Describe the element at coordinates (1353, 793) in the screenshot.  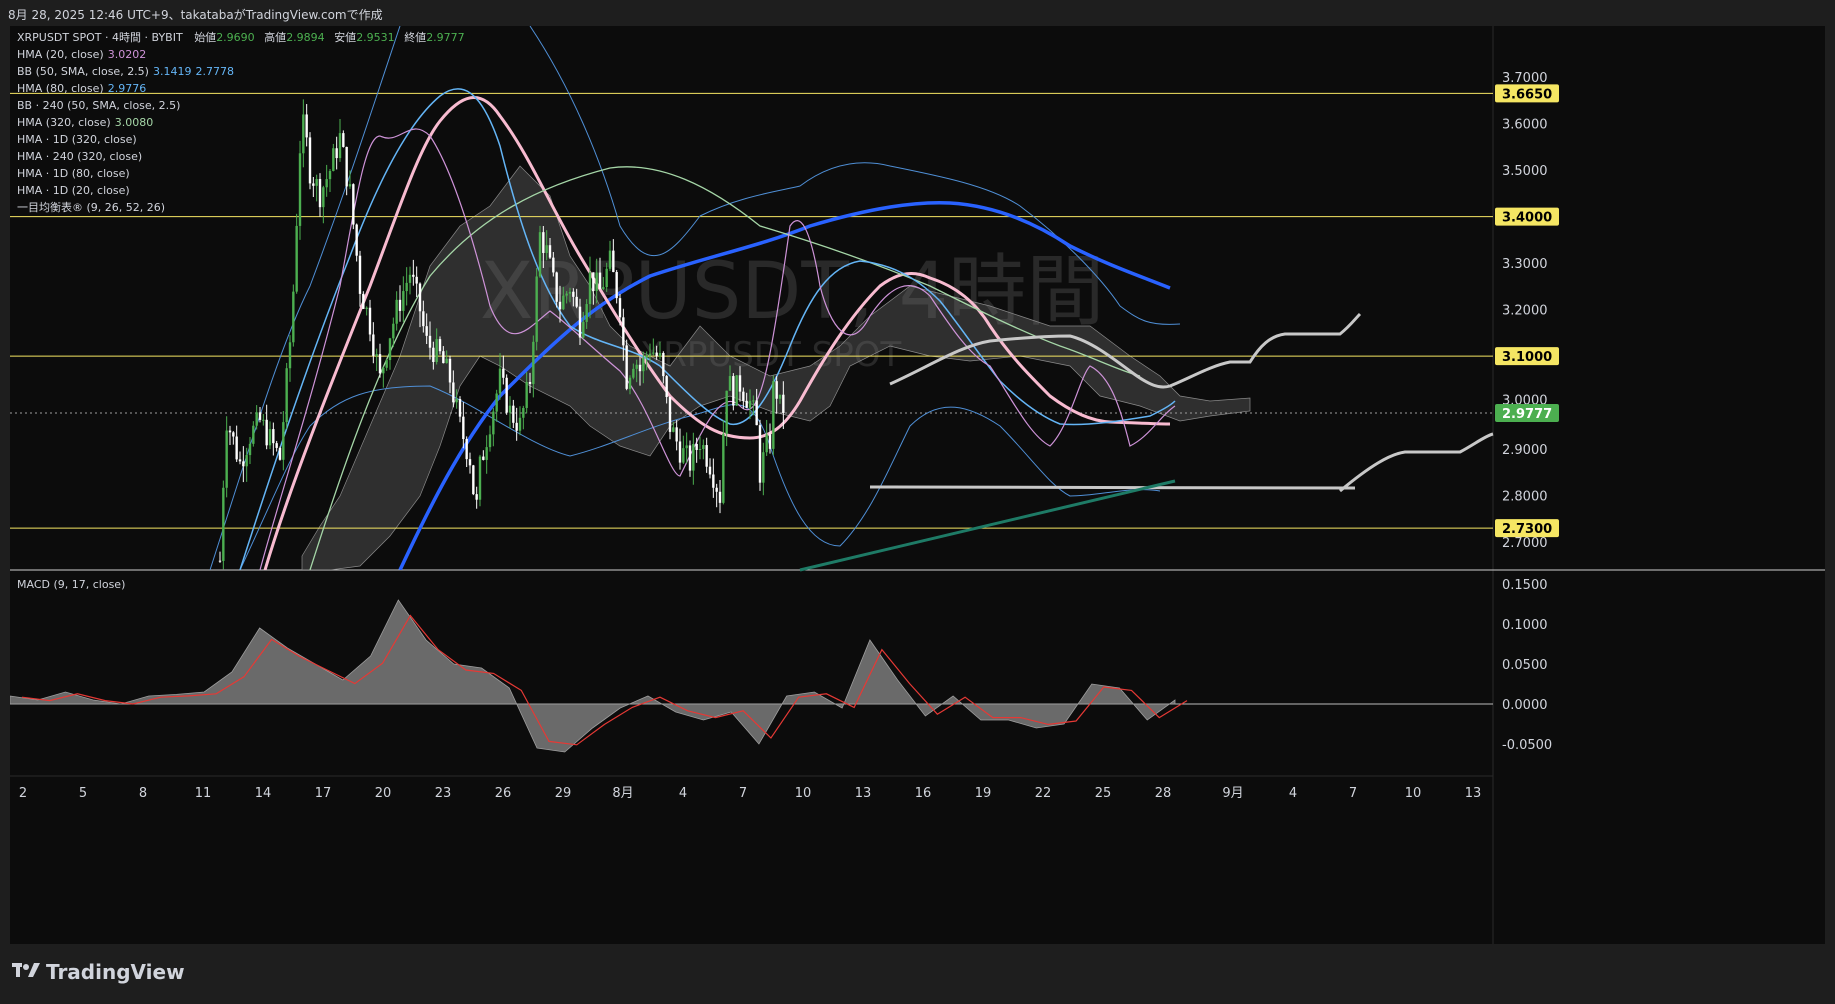
I see `time-tick-label: 7` at that location.